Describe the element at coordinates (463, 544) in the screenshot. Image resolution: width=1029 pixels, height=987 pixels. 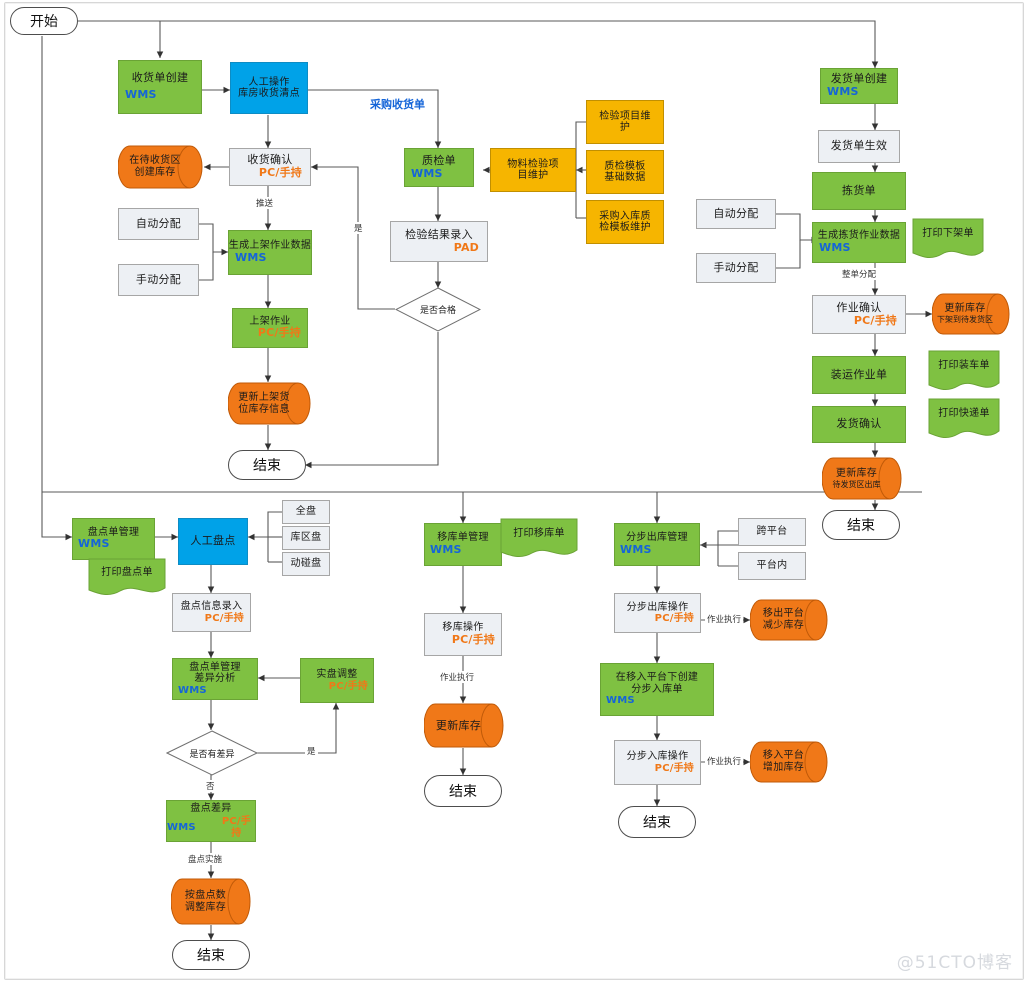
I see `node-move-order-management: 移库单管理 WMS` at that location.